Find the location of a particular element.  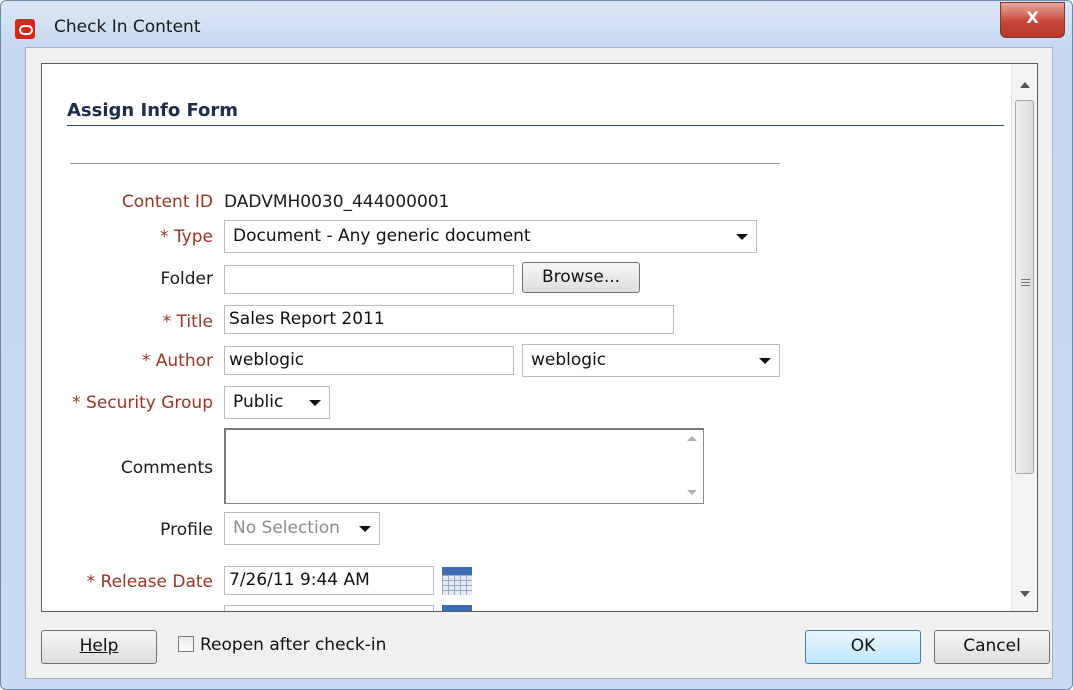

title-bar: Check In Content X is located at coordinates (536, 24).